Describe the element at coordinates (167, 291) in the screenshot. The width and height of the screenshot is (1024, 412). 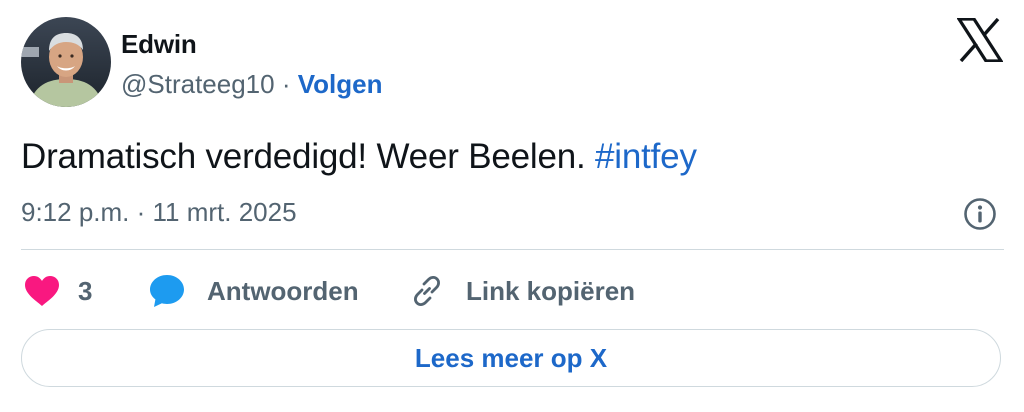
I see `speech-bubble-icon` at that location.